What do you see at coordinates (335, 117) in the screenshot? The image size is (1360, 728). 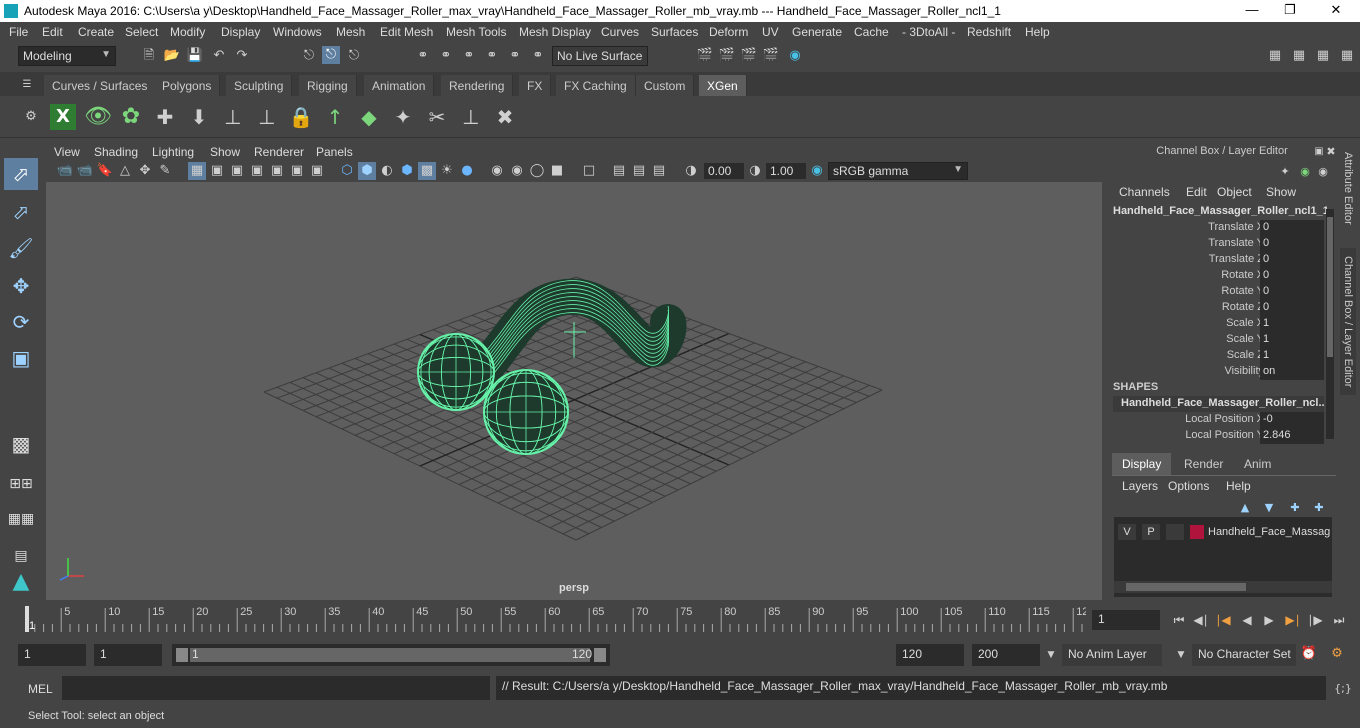 I see `xgen-groom-icon: ↑` at bounding box center [335, 117].